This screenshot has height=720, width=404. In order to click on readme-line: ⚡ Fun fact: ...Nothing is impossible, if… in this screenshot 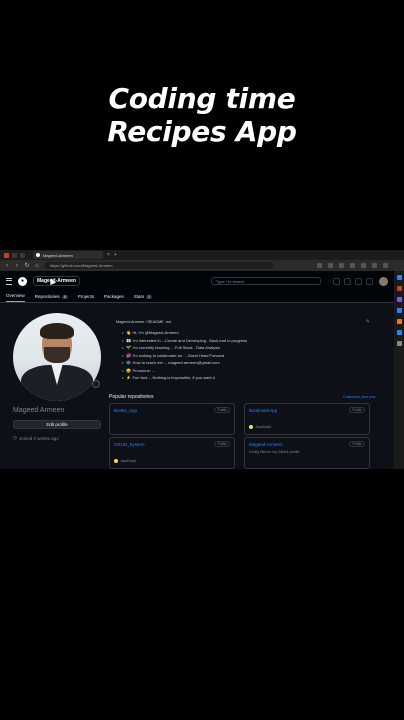, I will do `click(246, 378)`.